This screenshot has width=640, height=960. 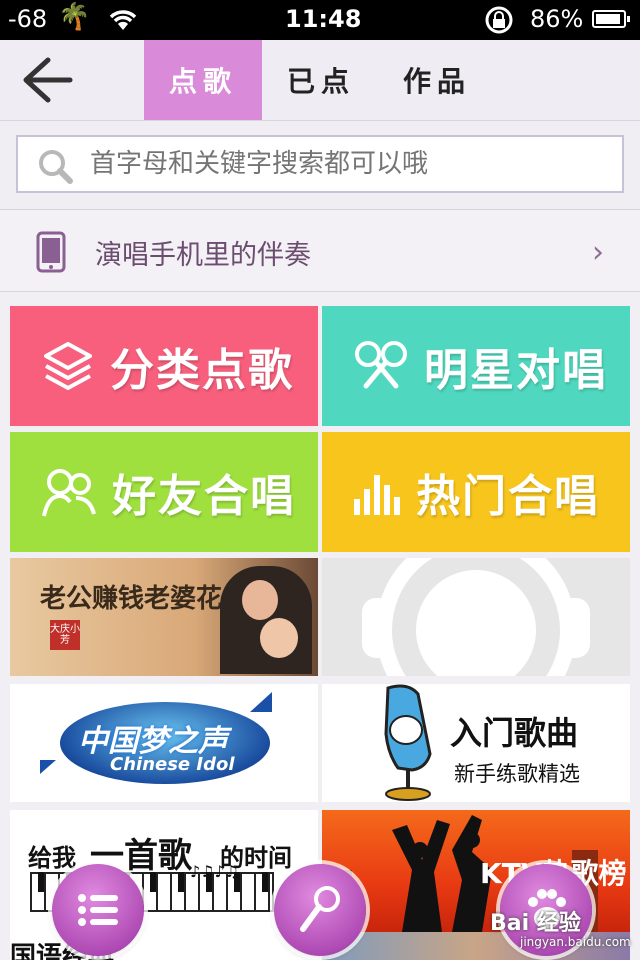 I want to click on phone-accompaniment-row: 演唱手机里的伴奏 ›, so click(x=320, y=251).